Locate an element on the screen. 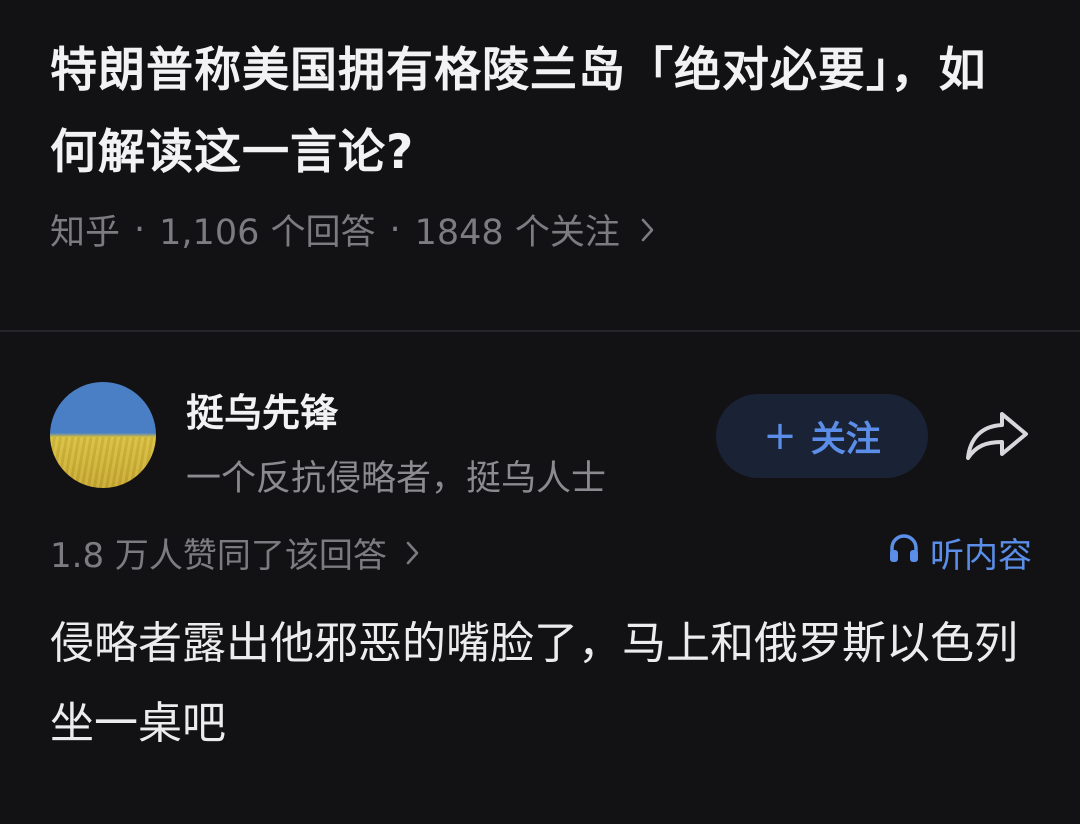 This screenshot has width=1080, height=824. avatar is located at coordinates (103, 435).